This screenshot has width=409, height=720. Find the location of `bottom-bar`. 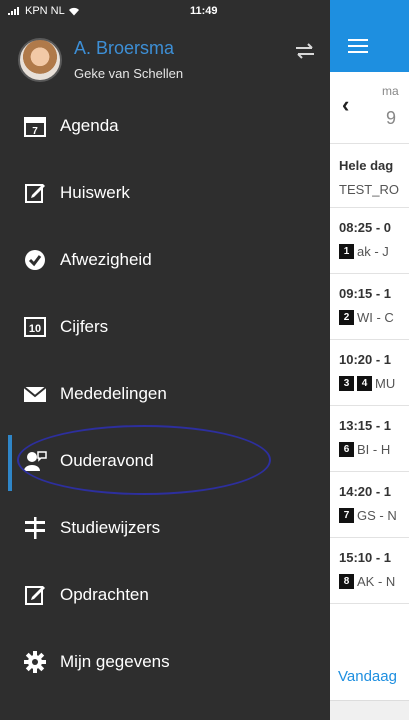

bottom-bar is located at coordinates (369, 710).